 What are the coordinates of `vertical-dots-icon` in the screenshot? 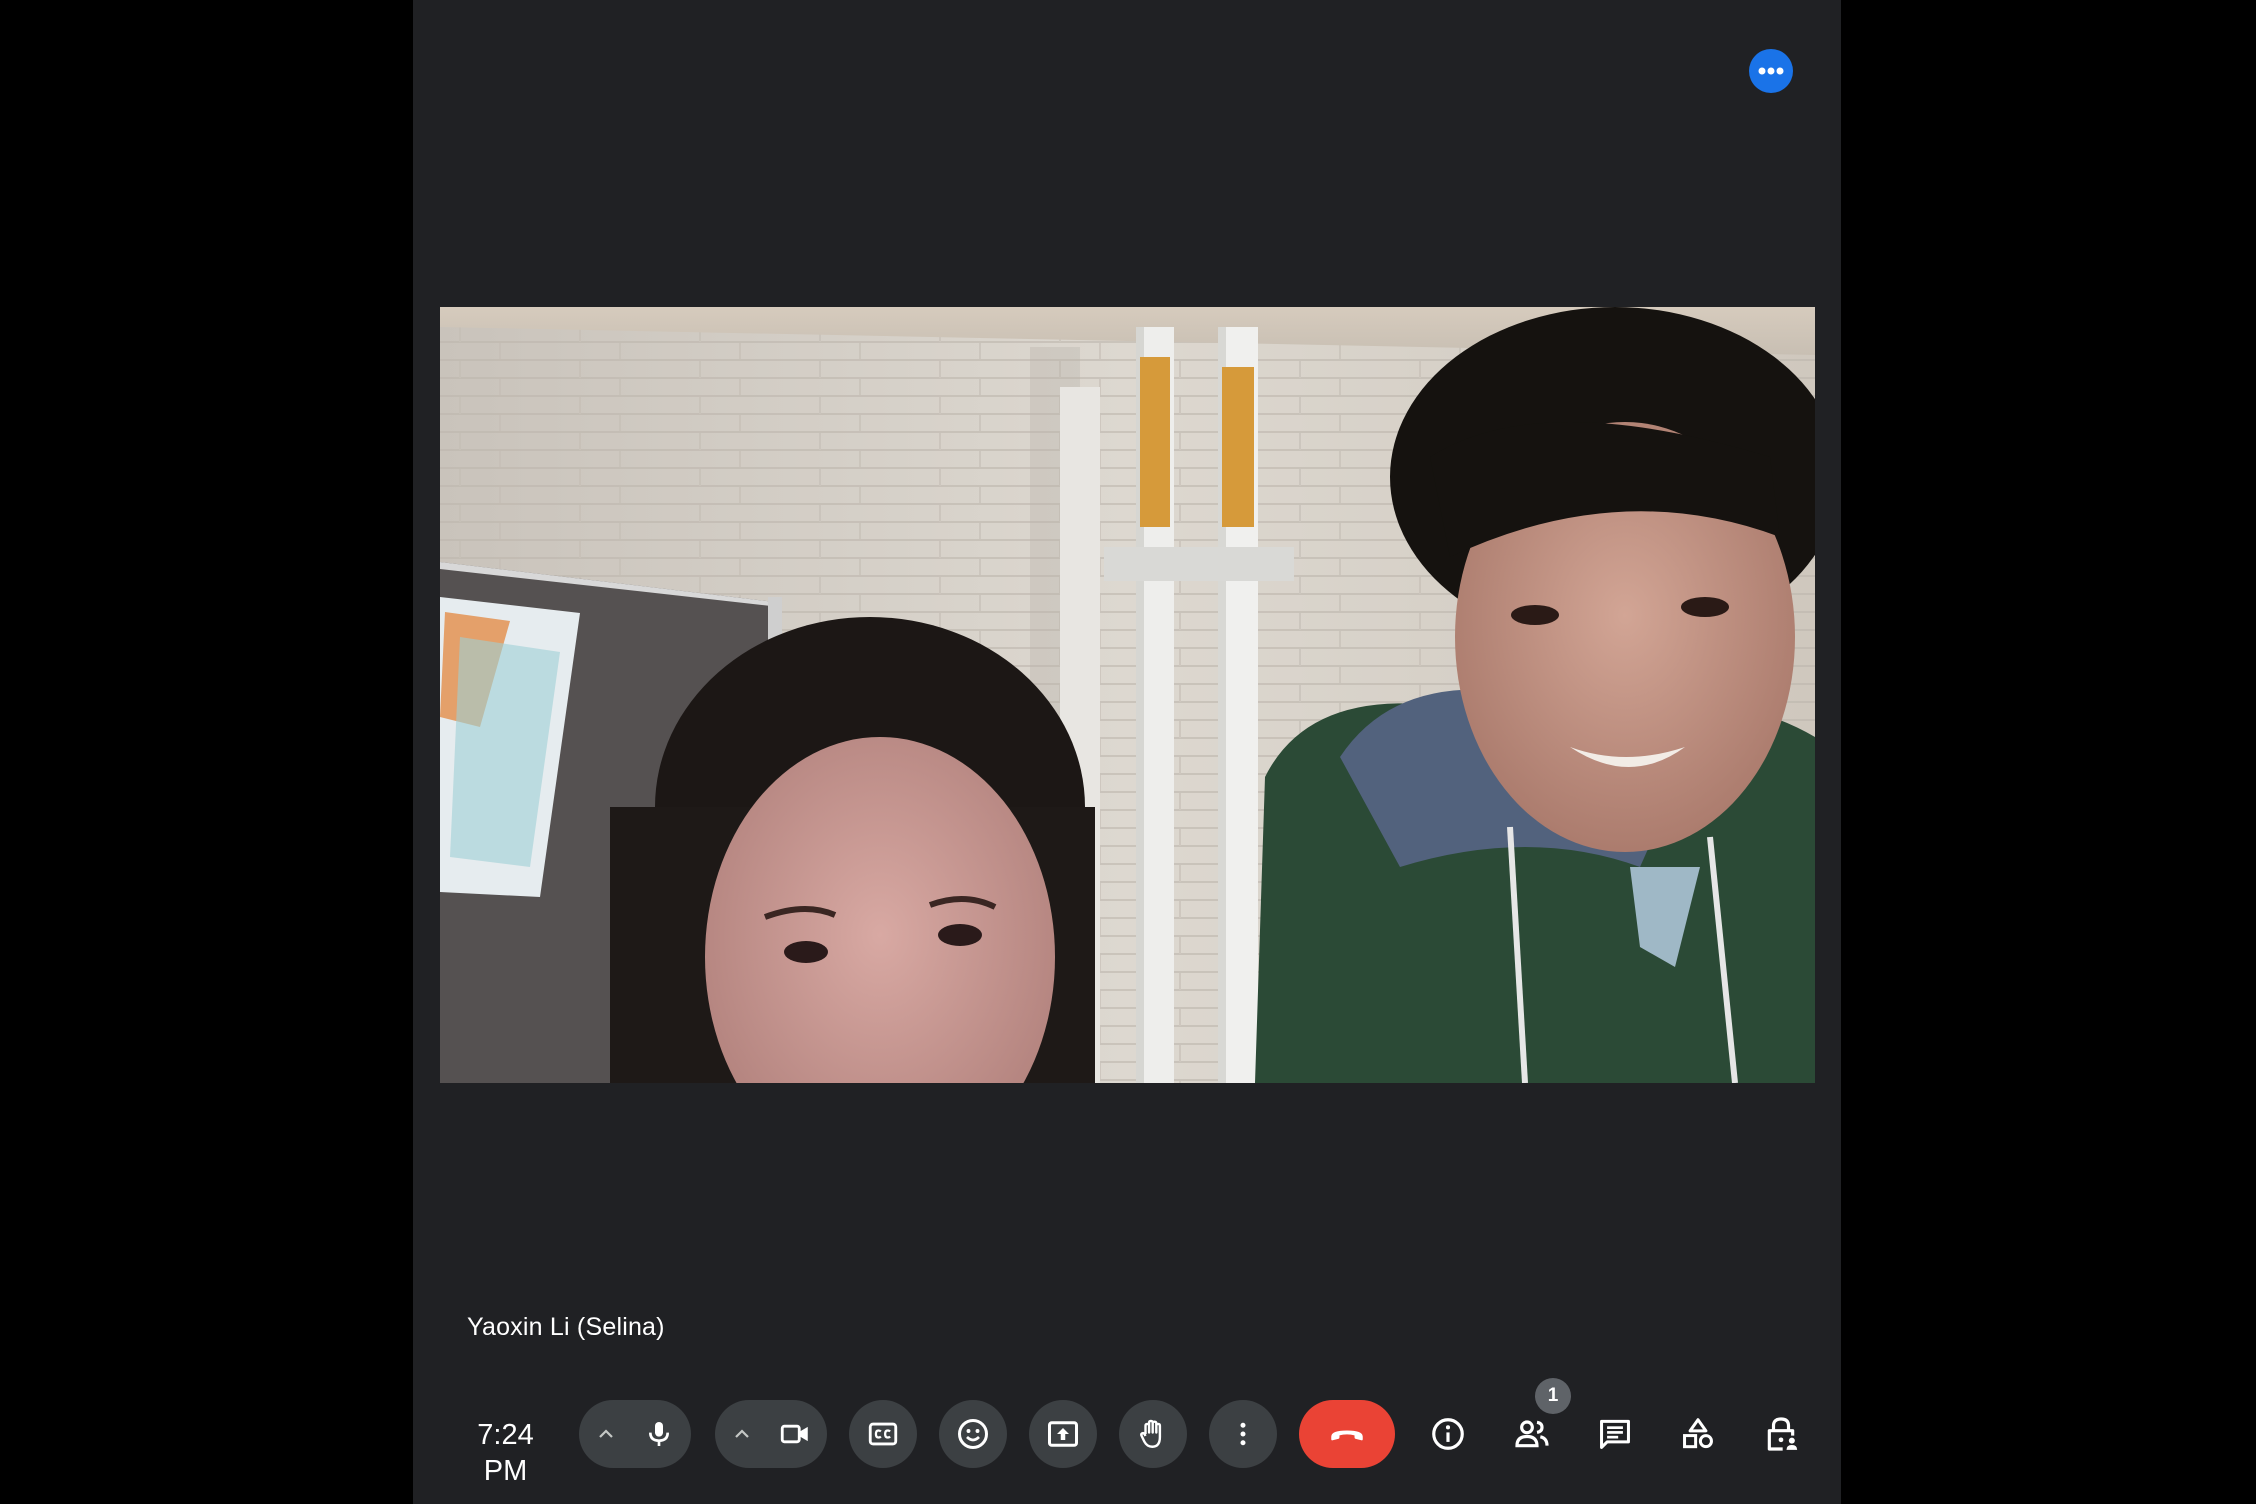 It's located at (1243, 1434).